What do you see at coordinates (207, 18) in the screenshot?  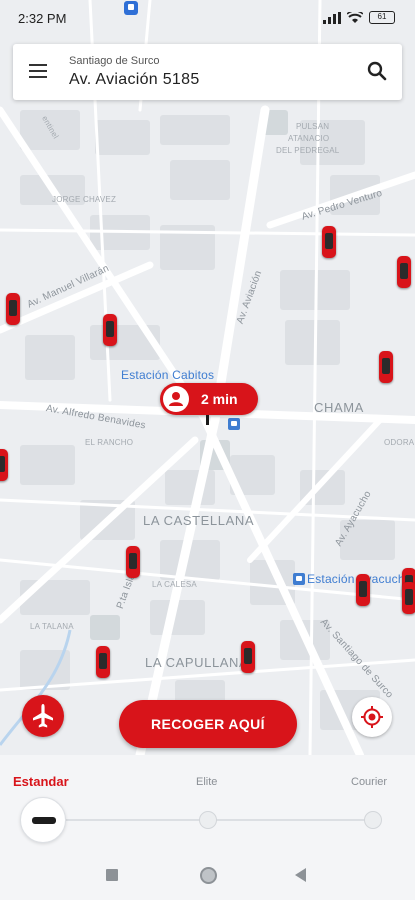 I see `status-bar: 2:32 PM 61` at bounding box center [207, 18].